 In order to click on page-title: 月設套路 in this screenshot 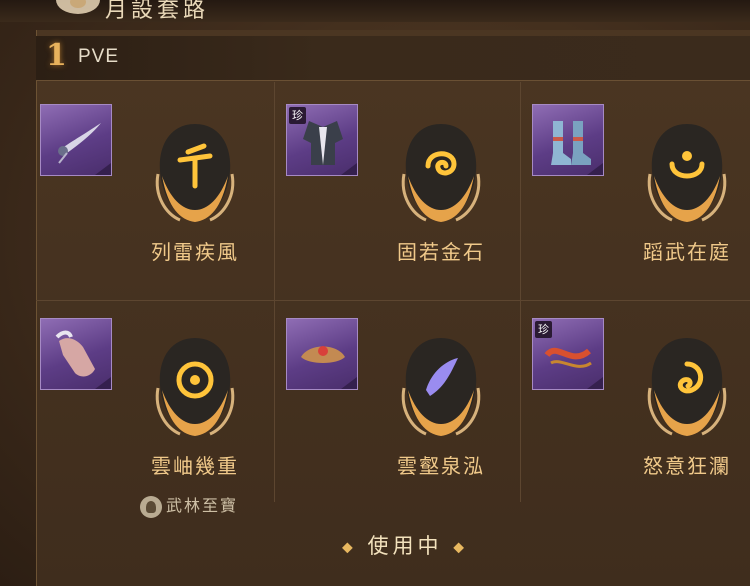, I will do `click(157, 11)`.